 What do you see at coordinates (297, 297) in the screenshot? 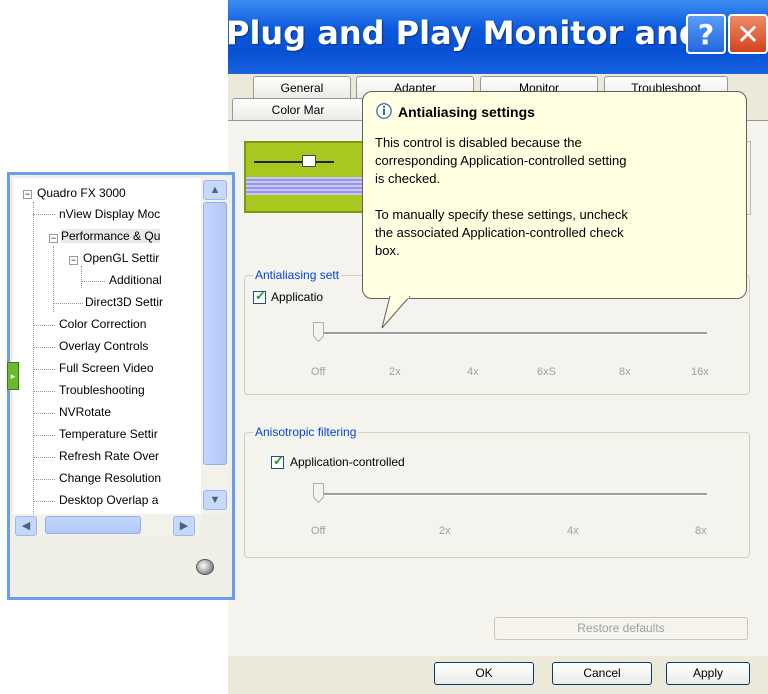
I see `antialiasing-app-controlled-label: Applicatio` at bounding box center [297, 297].